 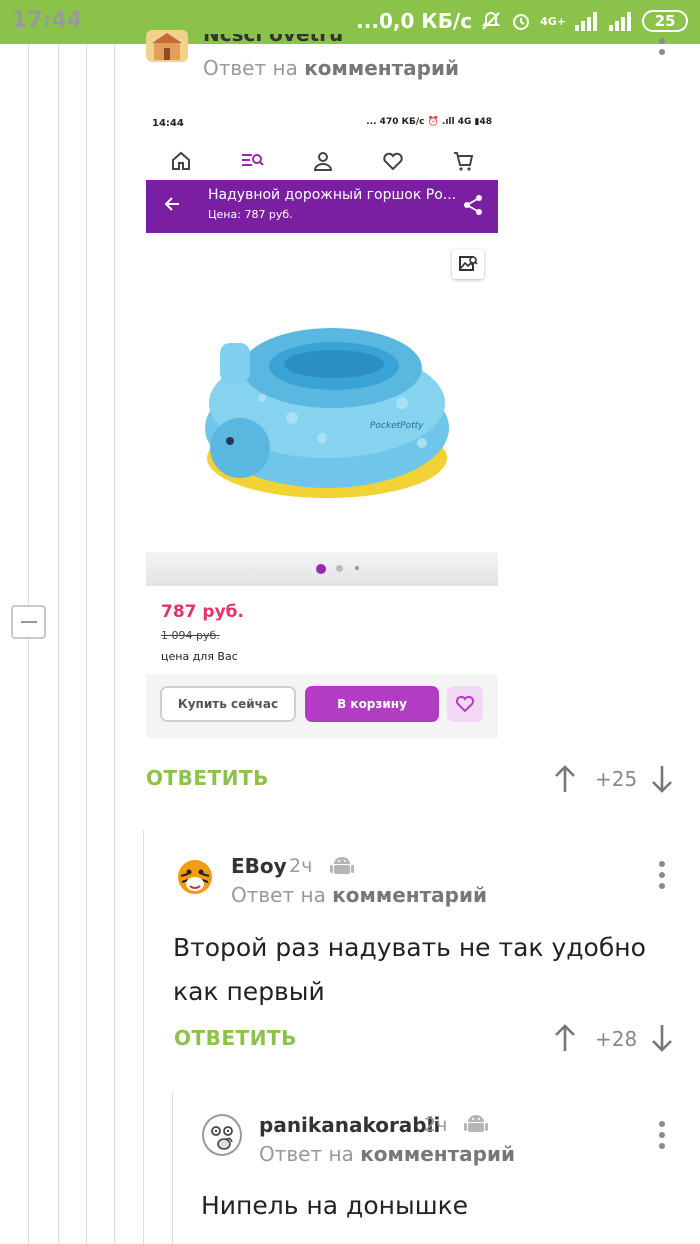 I want to click on cart-icon, so click(x=464, y=161).